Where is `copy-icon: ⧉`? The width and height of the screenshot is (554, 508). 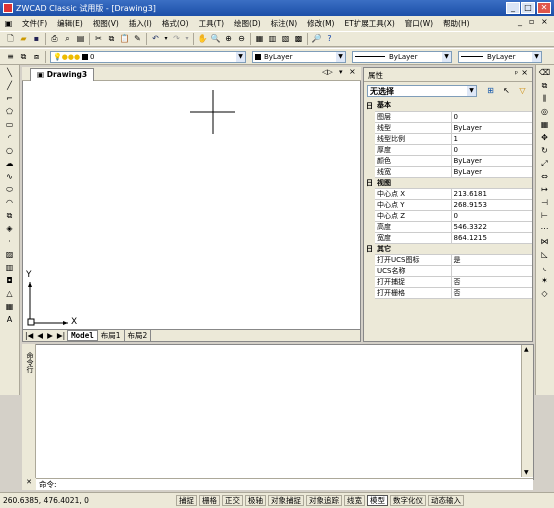 copy-icon: ⧉ is located at coordinates (111, 39).